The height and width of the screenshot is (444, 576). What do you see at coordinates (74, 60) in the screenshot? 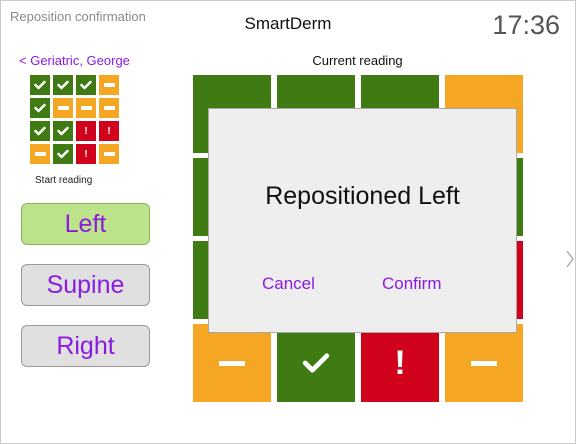
I see `back-to-patient-link: < Geriatric, George` at bounding box center [74, 60].